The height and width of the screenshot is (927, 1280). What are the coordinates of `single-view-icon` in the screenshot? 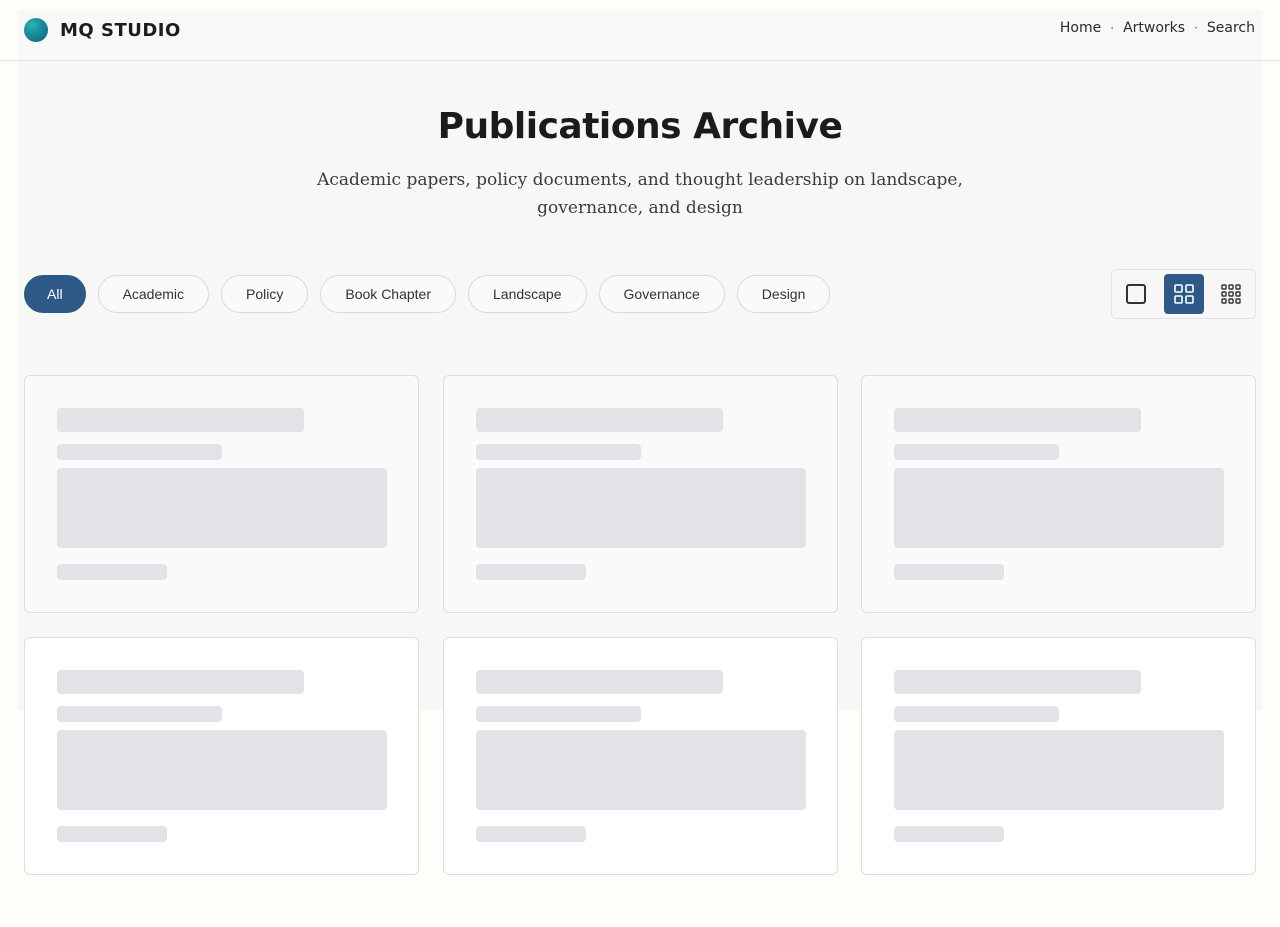 It's located at (1136, 294).